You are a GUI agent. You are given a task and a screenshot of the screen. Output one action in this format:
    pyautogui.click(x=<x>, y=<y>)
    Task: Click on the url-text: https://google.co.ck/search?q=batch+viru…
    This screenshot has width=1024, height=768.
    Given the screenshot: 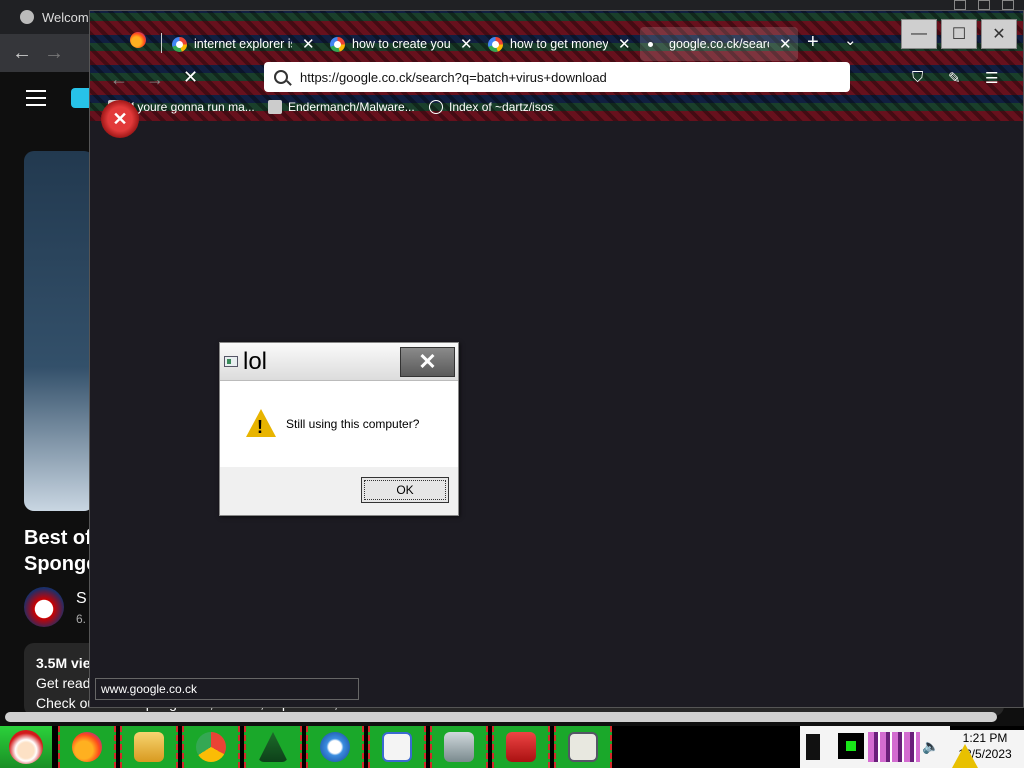 What is the action you would take?
    pyautogui.click(x=453, y=77)
    